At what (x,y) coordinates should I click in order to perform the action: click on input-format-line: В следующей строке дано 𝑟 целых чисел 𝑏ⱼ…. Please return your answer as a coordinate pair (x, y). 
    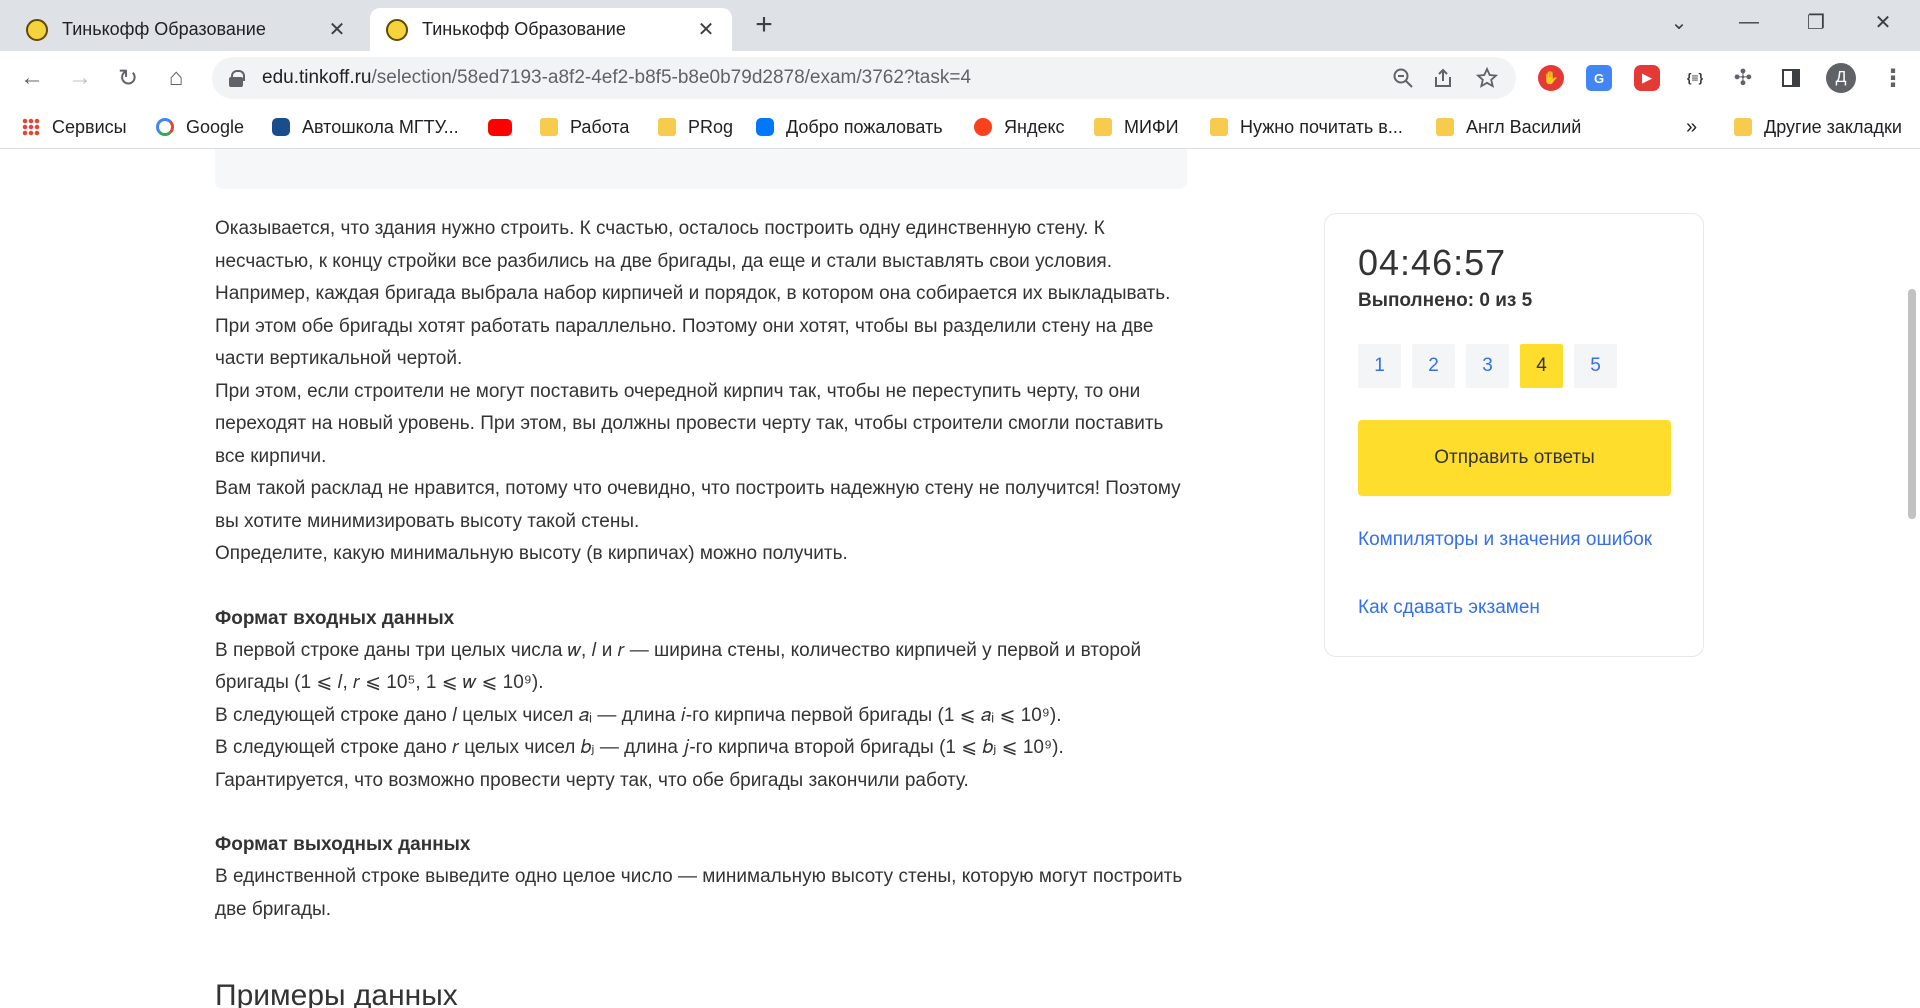
    Looking at the image, I should click on (639, 747).